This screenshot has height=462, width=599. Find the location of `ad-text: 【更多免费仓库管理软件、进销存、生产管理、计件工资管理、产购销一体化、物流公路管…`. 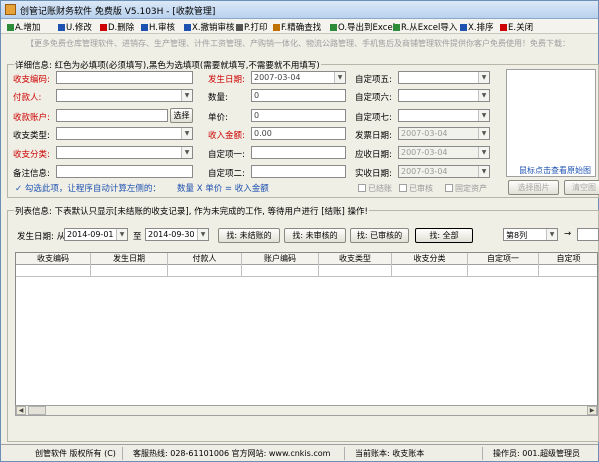

ad-text: 【更多免费仓库管理软件、进销存、生产管理、计件工资管理、产购销一体化、物流公路管… is located at coordinates (298, 43).